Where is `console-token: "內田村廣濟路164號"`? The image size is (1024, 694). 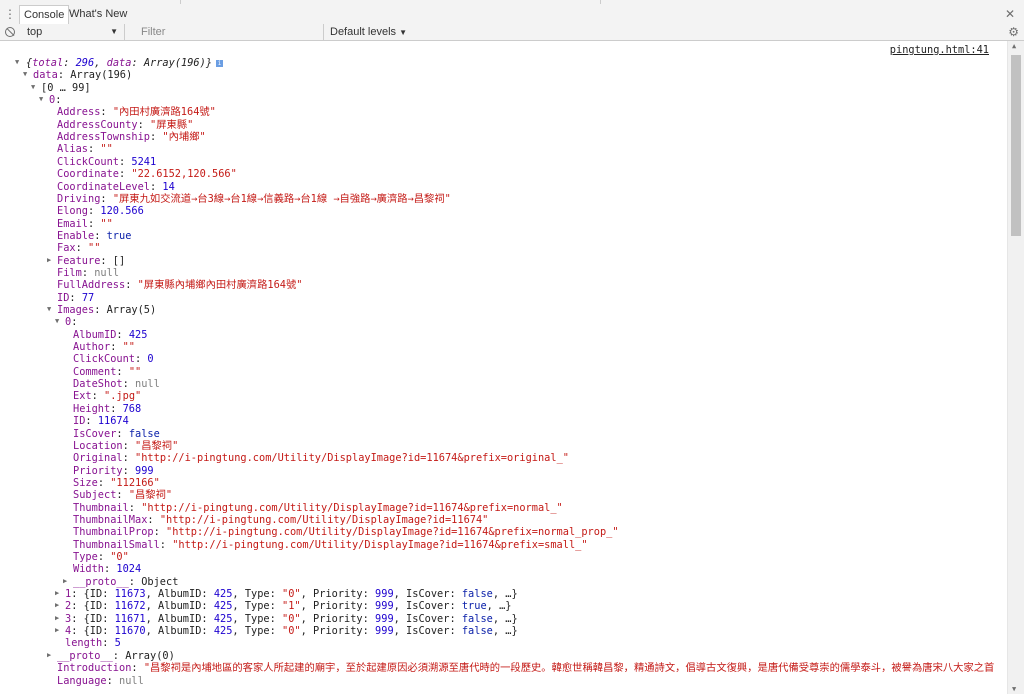 console-token: "內田村廣濟路164號" is located at coordinates (164, 112).